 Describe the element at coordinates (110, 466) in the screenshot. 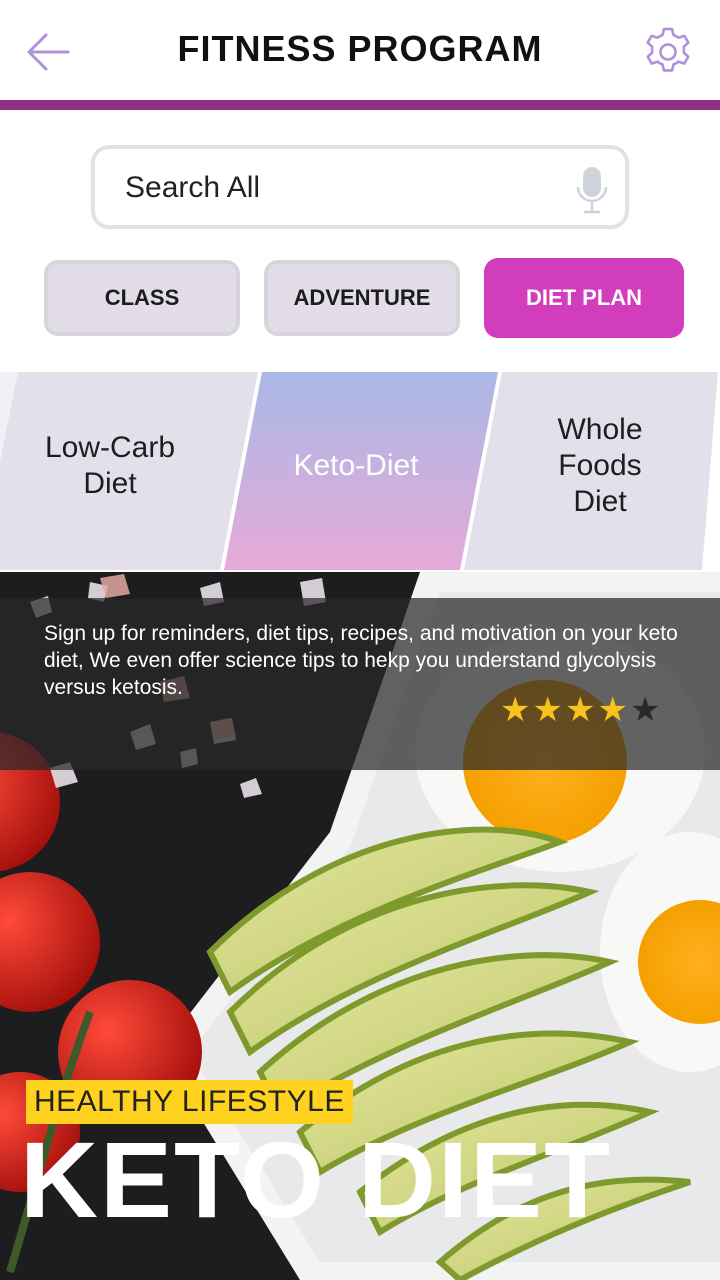

I see `tab-low-carb: Low-Carb Diet` at that location.